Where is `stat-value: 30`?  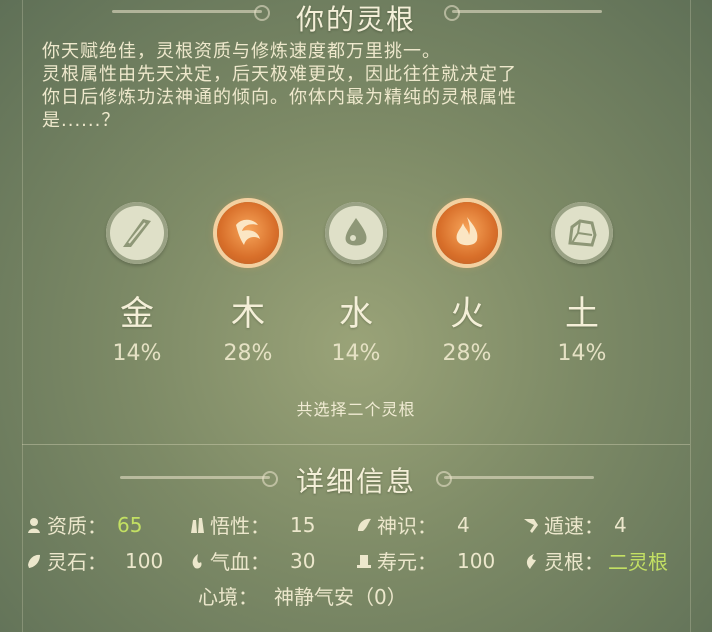
stat-value: 30 is located at coordinates (303, 560).